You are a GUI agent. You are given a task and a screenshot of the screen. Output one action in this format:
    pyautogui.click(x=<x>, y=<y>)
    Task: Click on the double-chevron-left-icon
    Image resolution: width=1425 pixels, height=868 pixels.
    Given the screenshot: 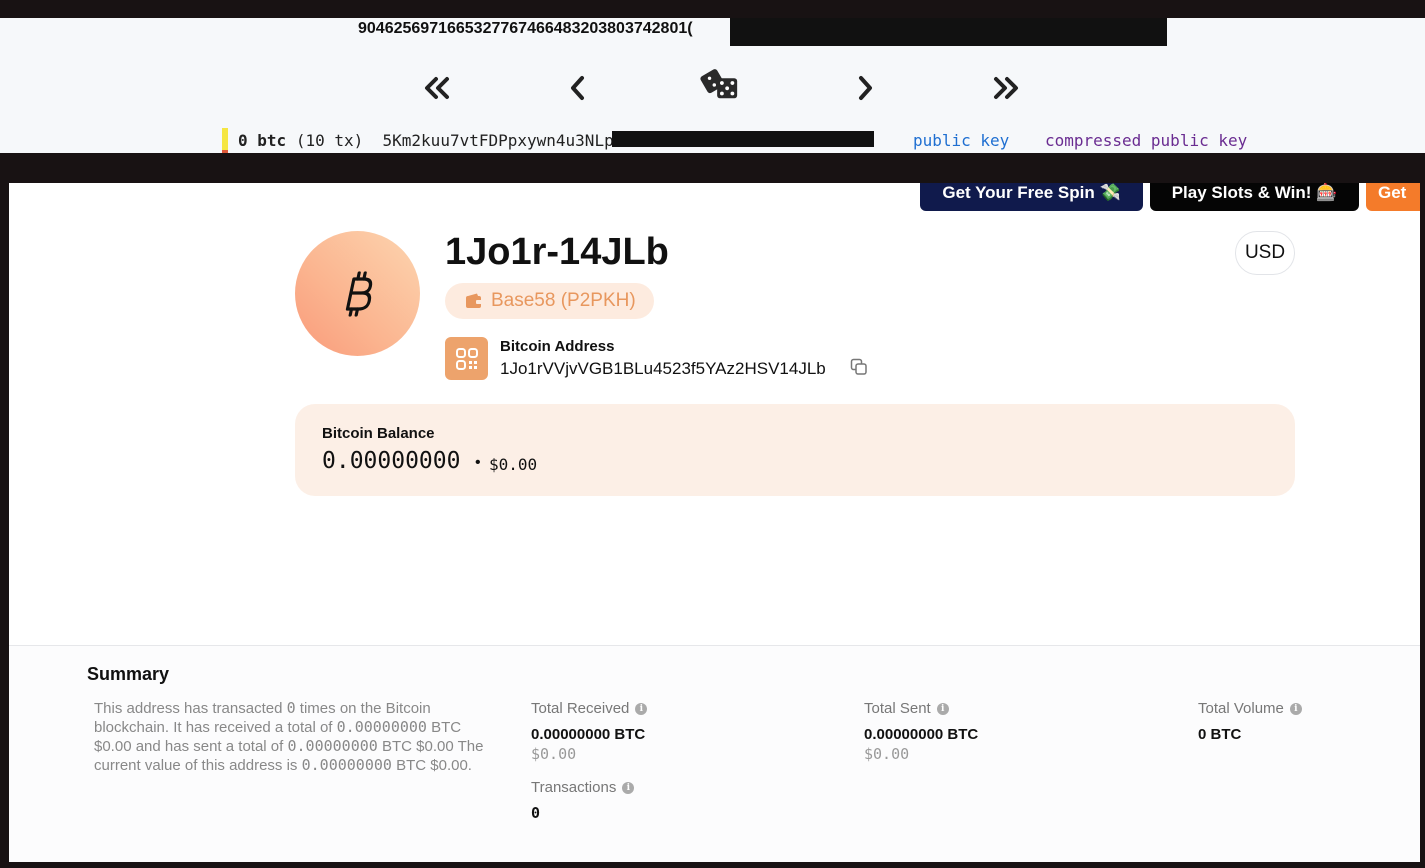 What is the action you would take?
    pyautogui.click(x=437, y=88)
    